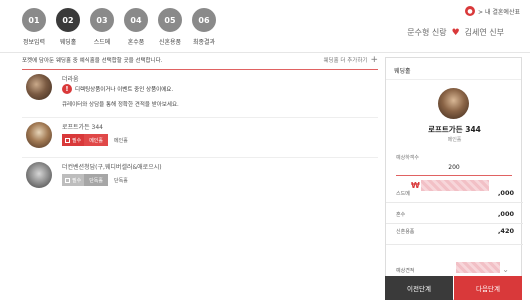 This screenshot has width=530, height=300. What do you see at coordinates (68, 42) in the screenshot?
I see `step-label: 웨딩홀` at bounding box center [68, 42].